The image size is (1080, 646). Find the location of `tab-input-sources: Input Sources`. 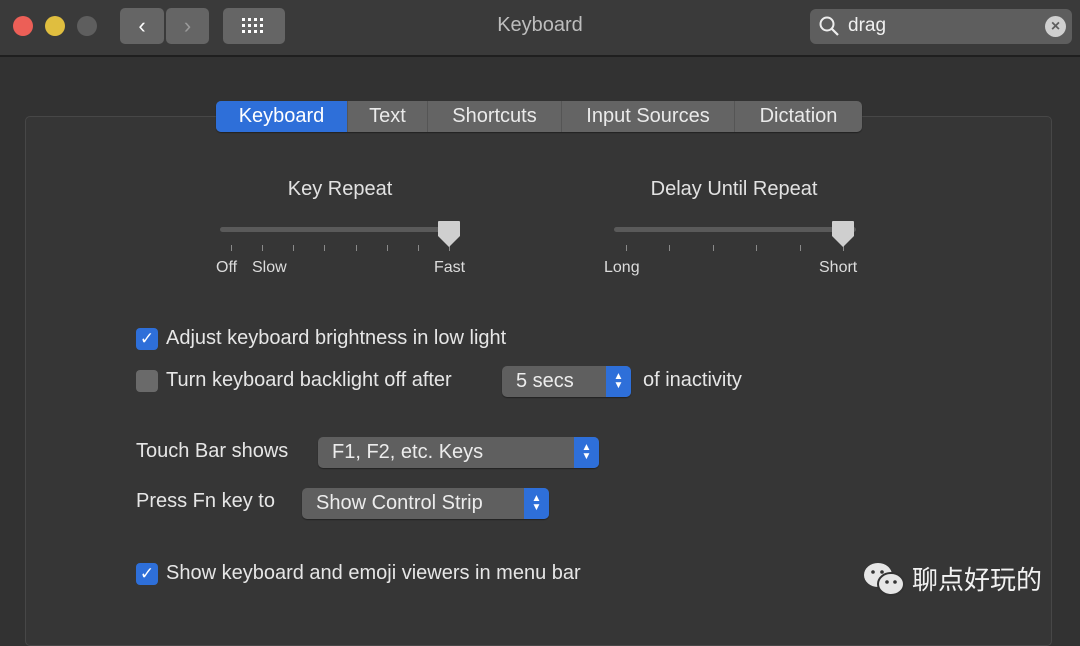

tab-input-sources: Input Sources is located at coordinates (648, 116).